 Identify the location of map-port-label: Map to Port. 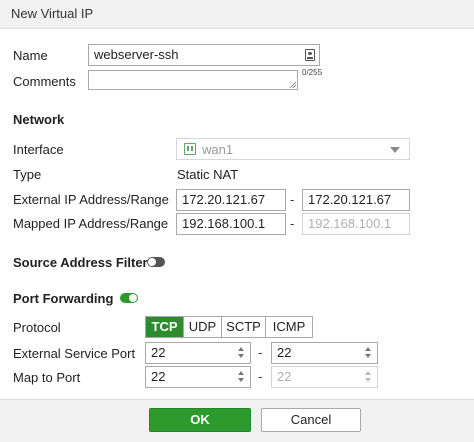
(47, 377).